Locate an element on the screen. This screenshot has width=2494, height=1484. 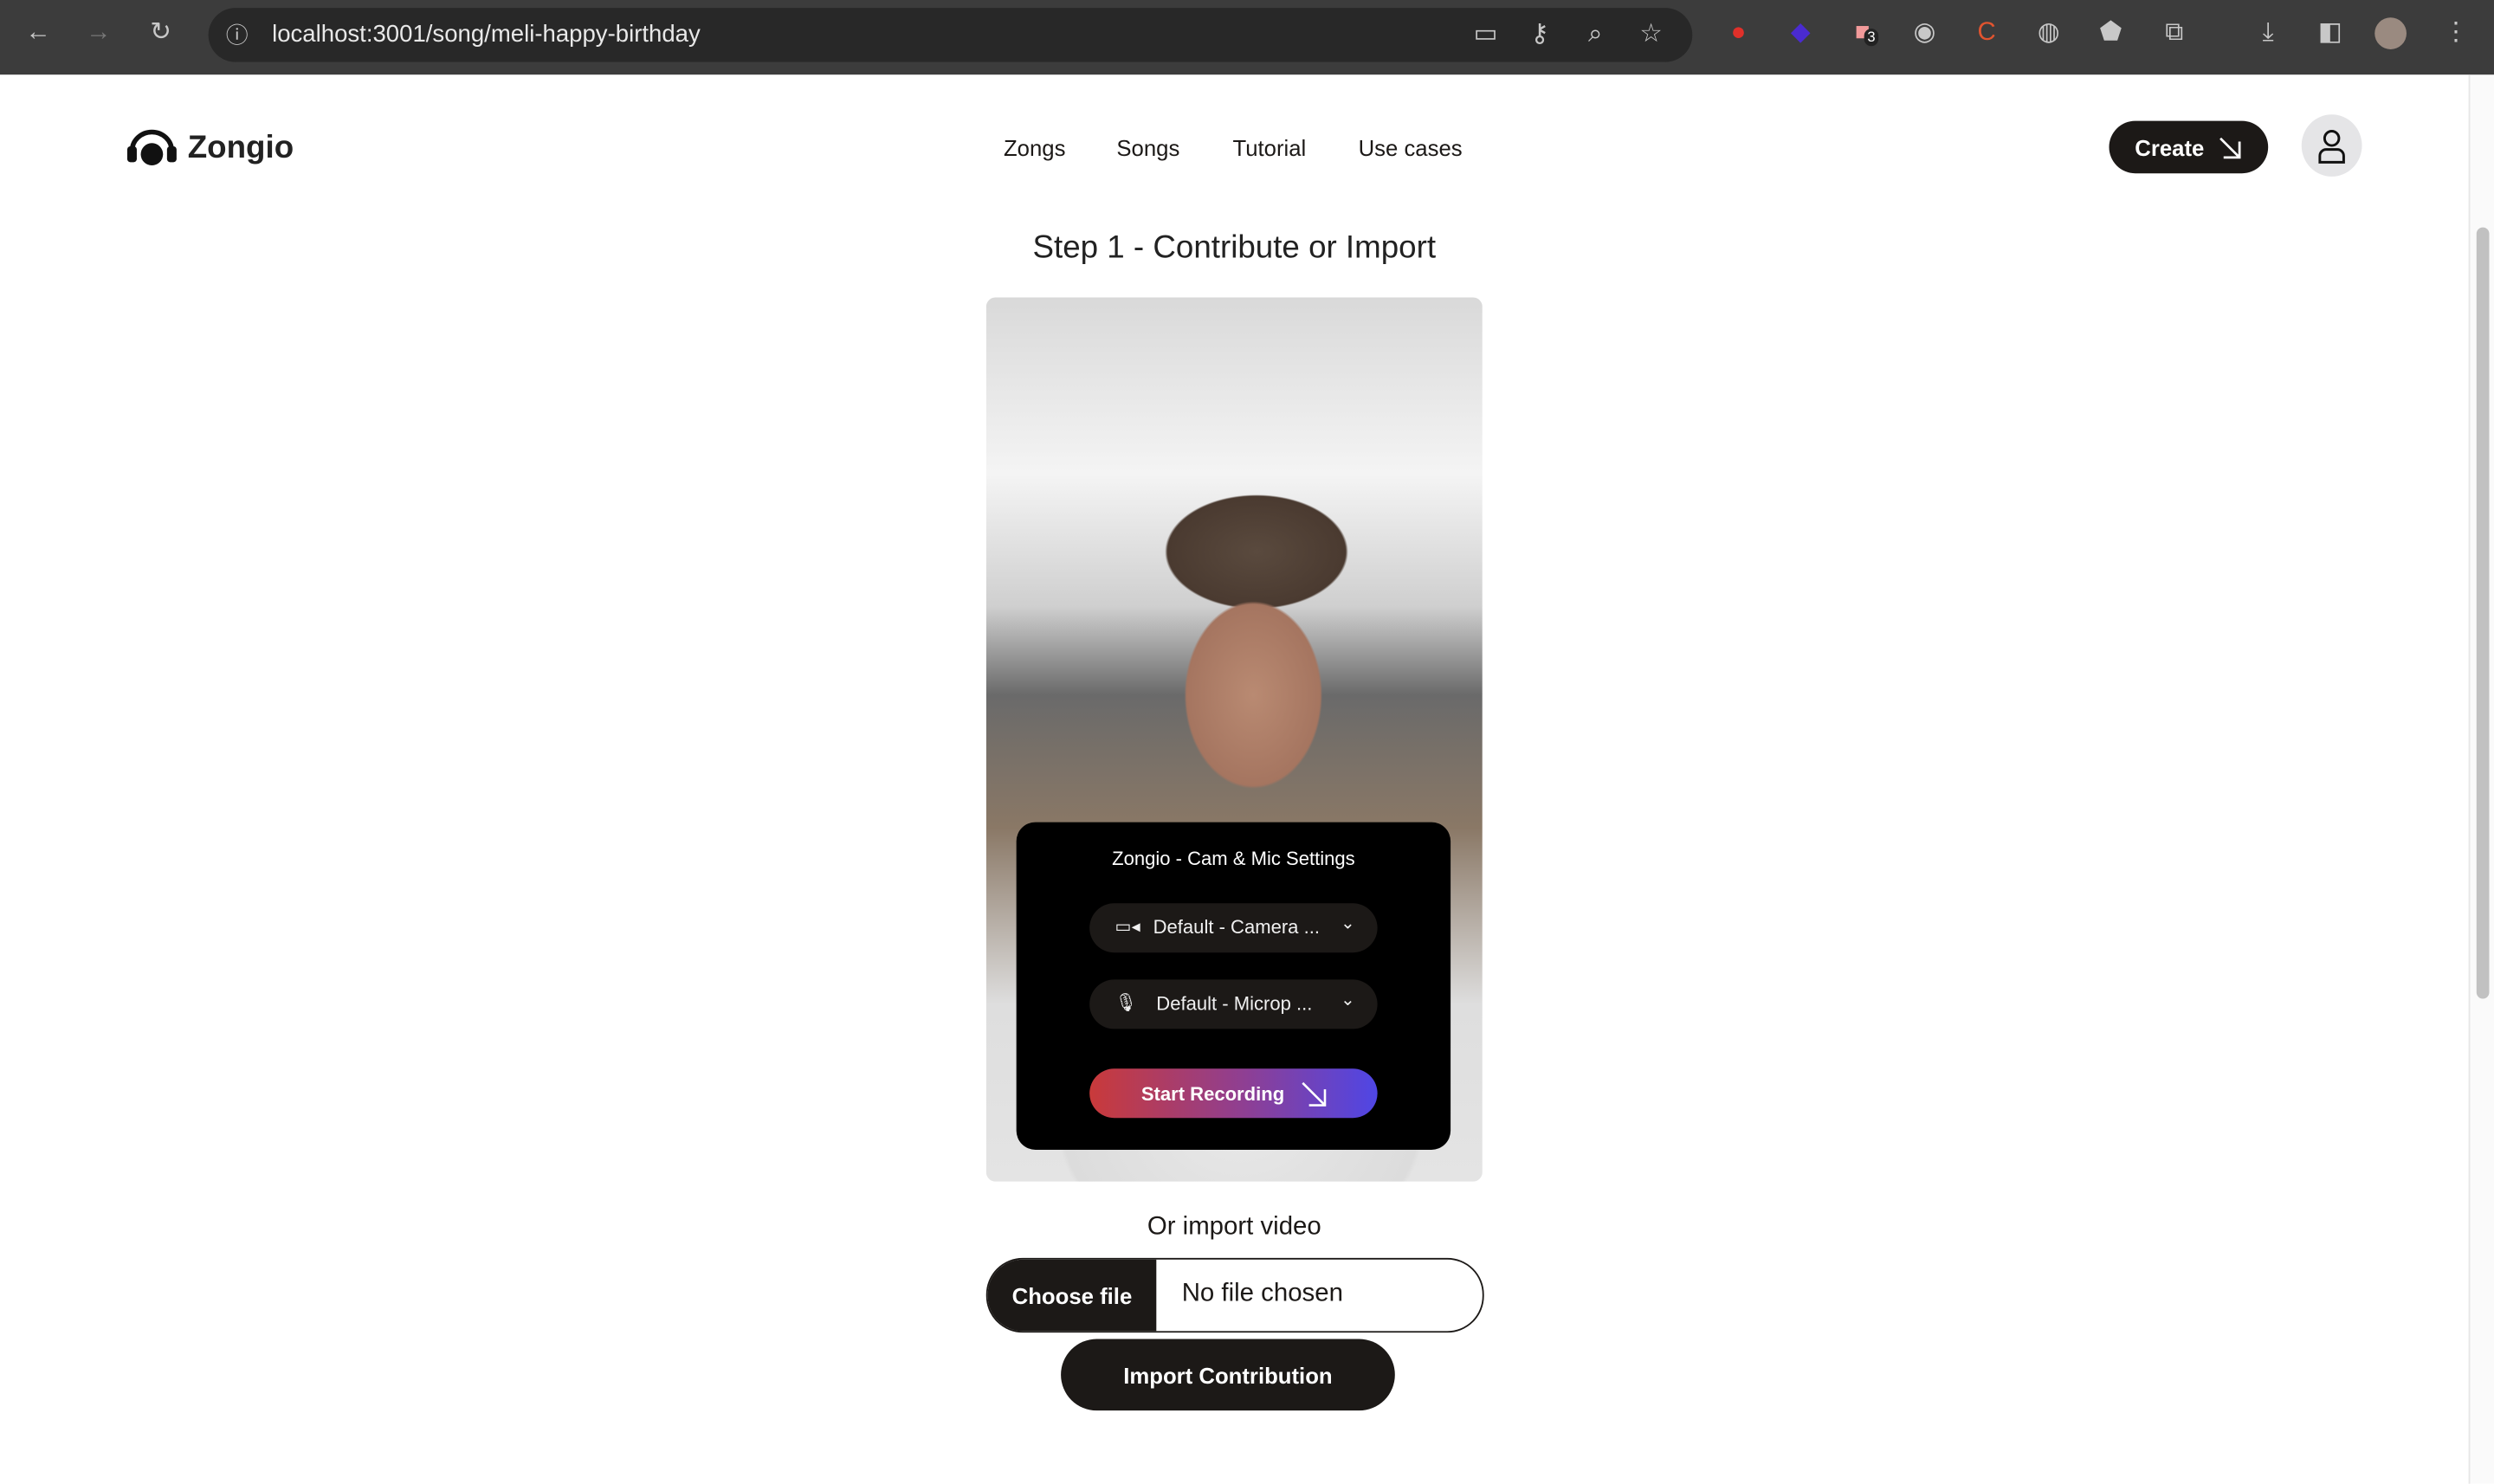
extension-icon: ■ 3 is located at coordinates (1862, 33).